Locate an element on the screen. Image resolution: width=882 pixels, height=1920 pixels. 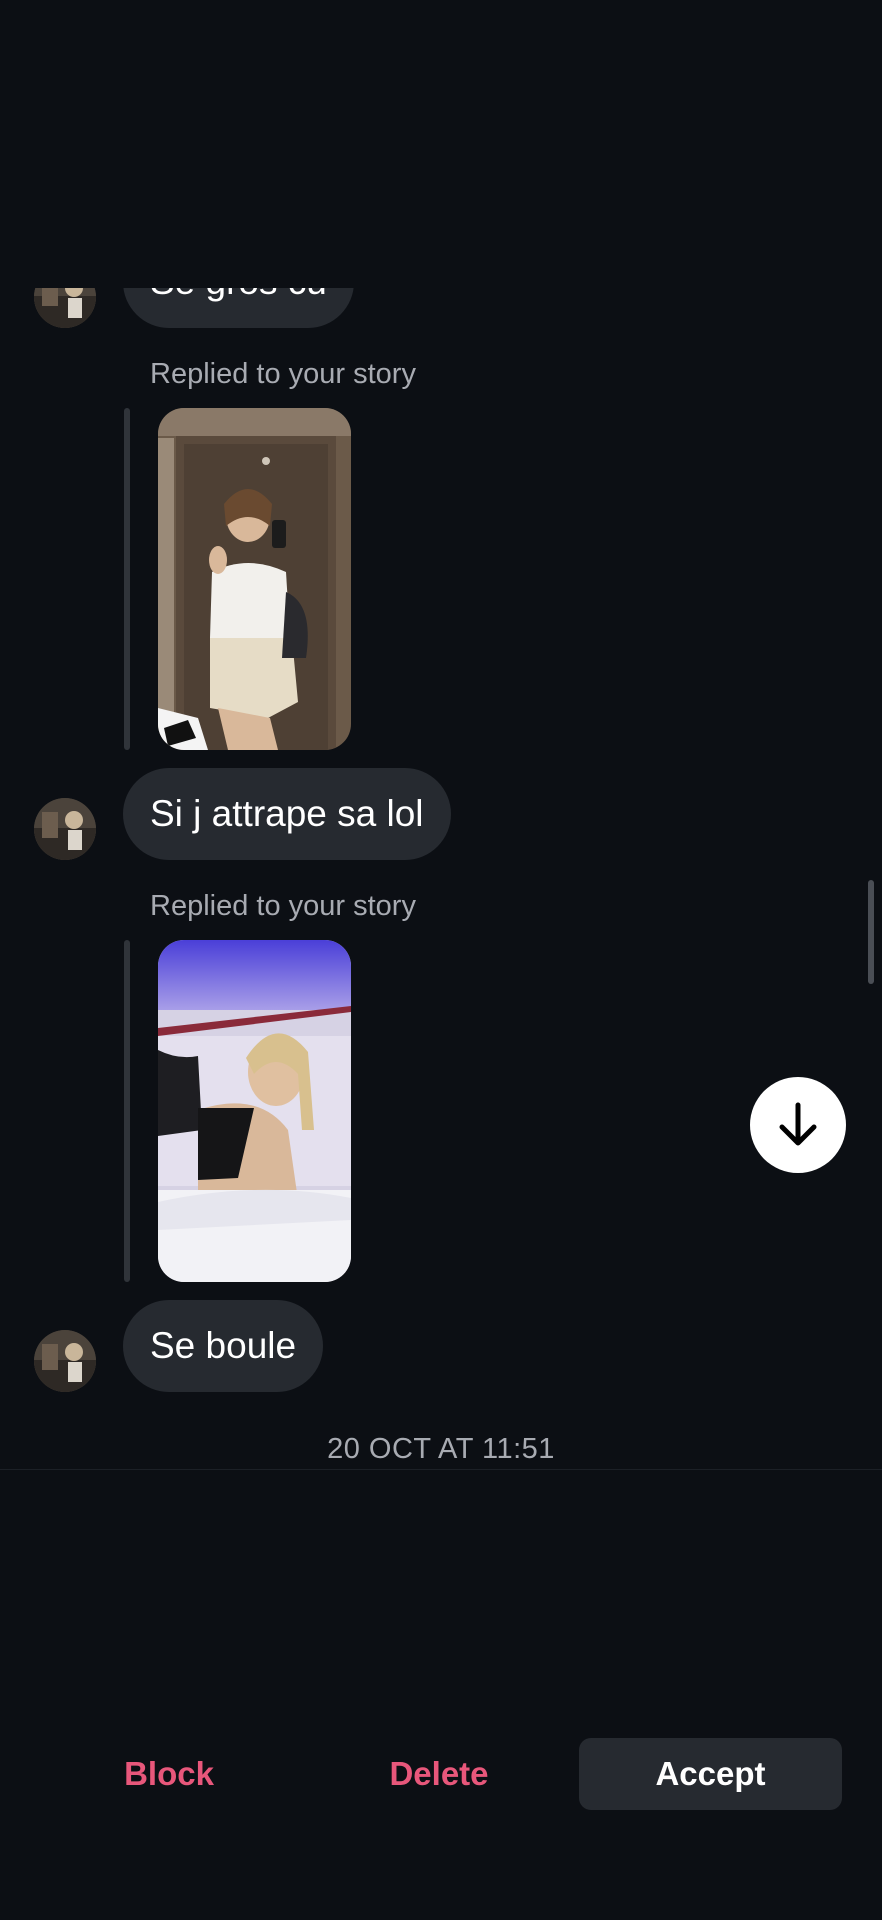
jump-to-latest-button is located at coordinates (798, 1125).